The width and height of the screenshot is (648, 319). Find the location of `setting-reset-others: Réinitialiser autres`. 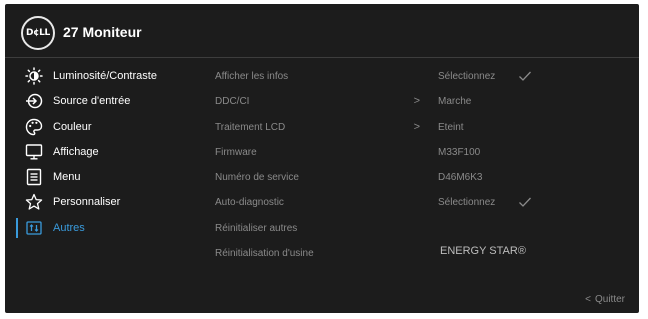

setting-reset-others: Réinitialiser autres is located at coordinates (322, 228).